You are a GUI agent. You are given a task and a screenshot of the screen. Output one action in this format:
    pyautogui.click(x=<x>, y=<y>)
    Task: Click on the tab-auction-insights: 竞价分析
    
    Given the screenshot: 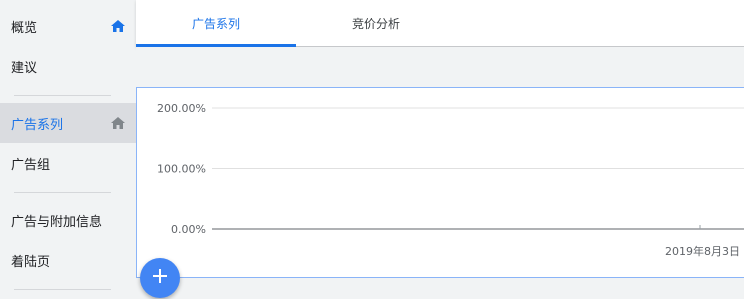 What is the action you would take?
    pyautogui.click(x=376, y=23)
    